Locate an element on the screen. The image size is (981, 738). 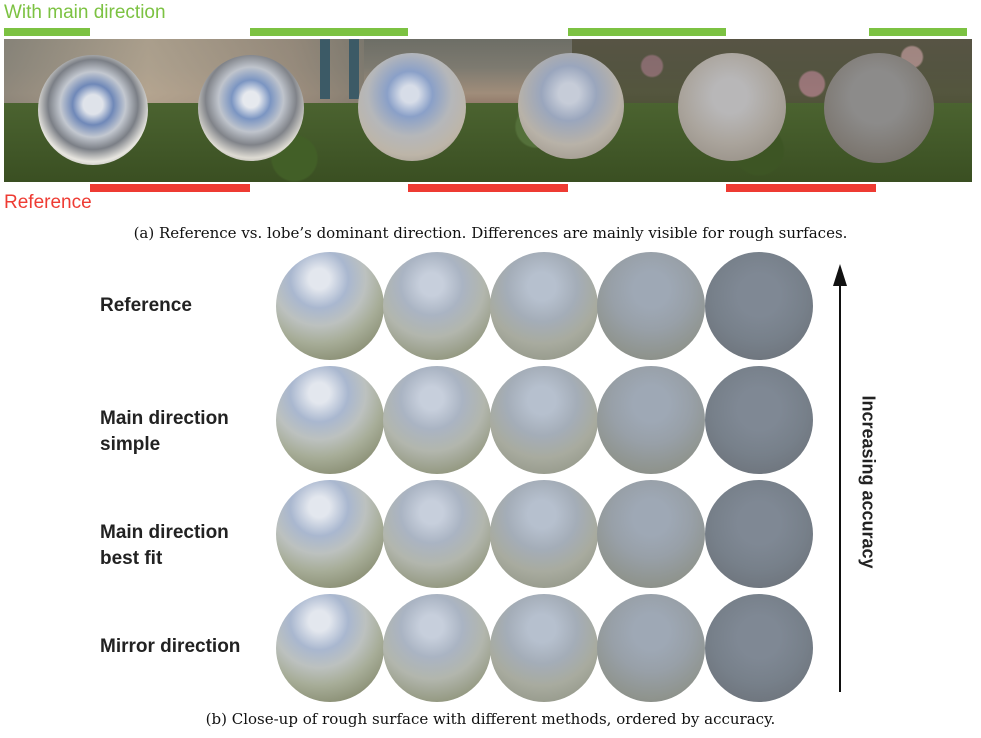
sphere-r3-c4 is located at coordinates (651, 534).